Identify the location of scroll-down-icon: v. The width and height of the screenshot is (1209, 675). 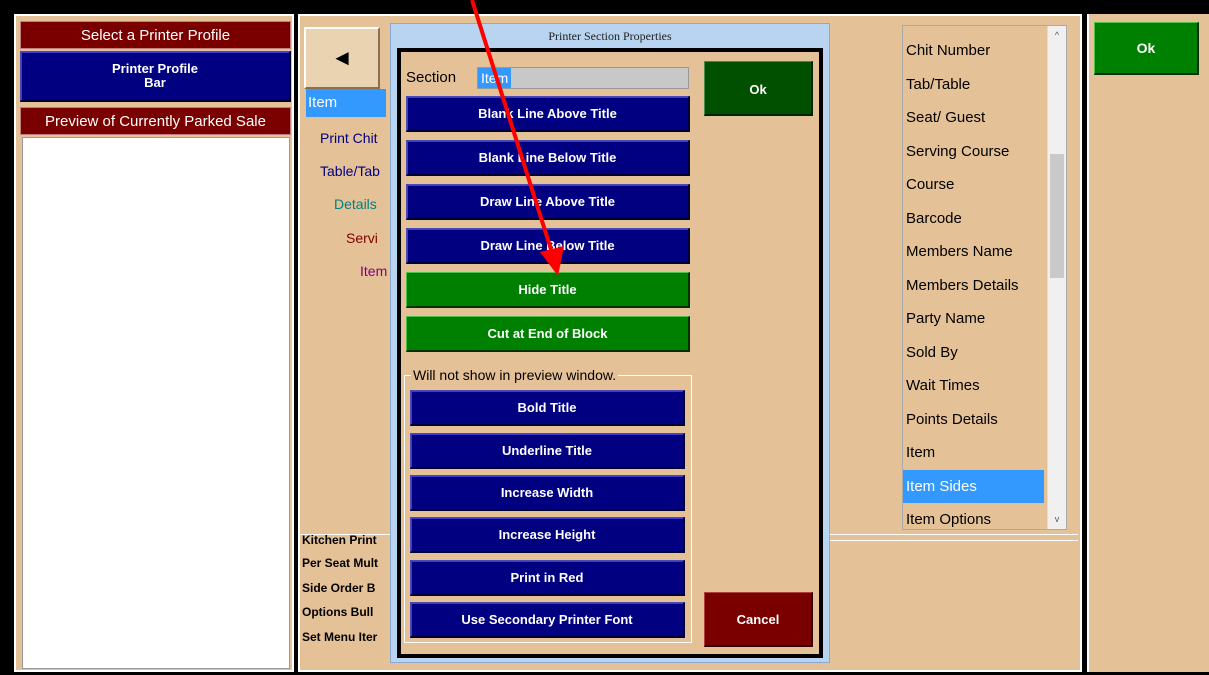
(1057, 519).